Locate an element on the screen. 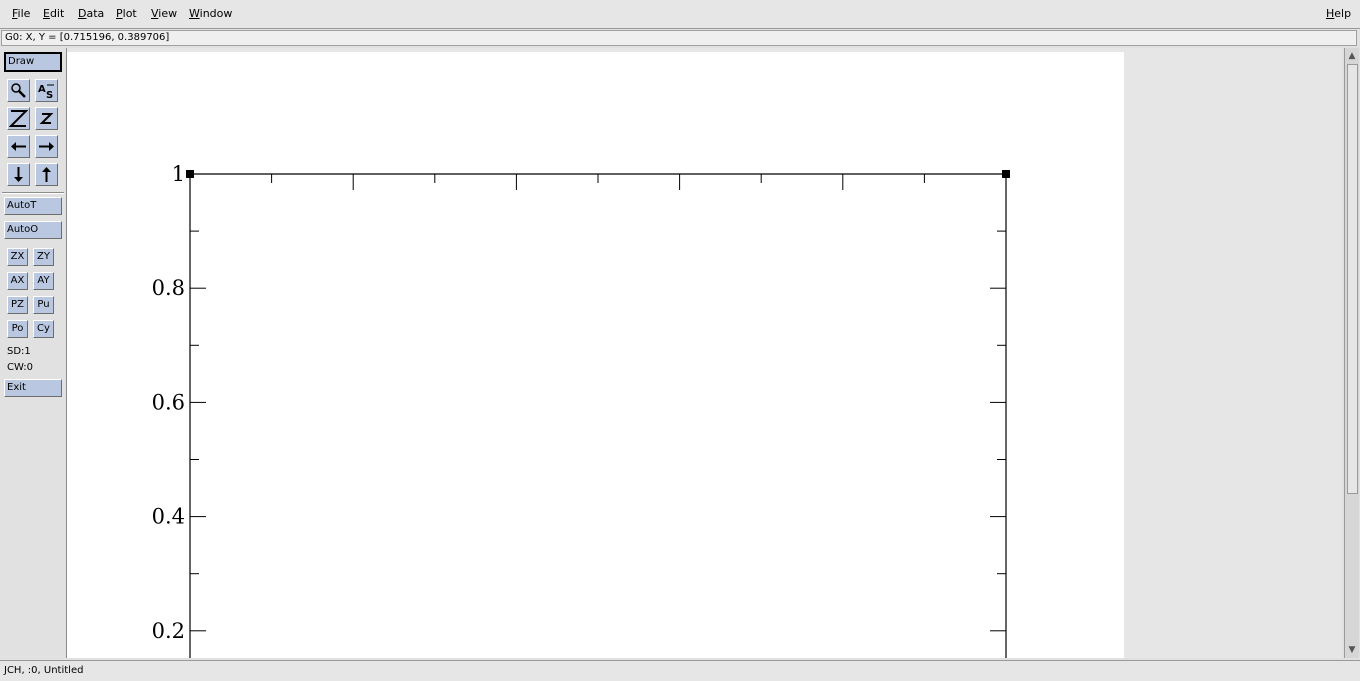  scrollbar-thumb is located at coordinates (1352, 279).